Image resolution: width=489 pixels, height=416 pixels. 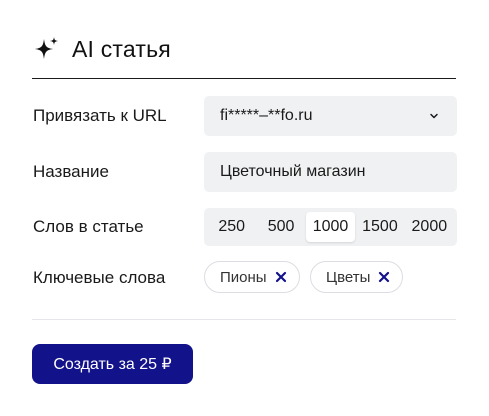 What do you see at coordinates (231, 227) in the screenshot?
I see `word-count-option-250: 250` at bounding box center [231, 227].